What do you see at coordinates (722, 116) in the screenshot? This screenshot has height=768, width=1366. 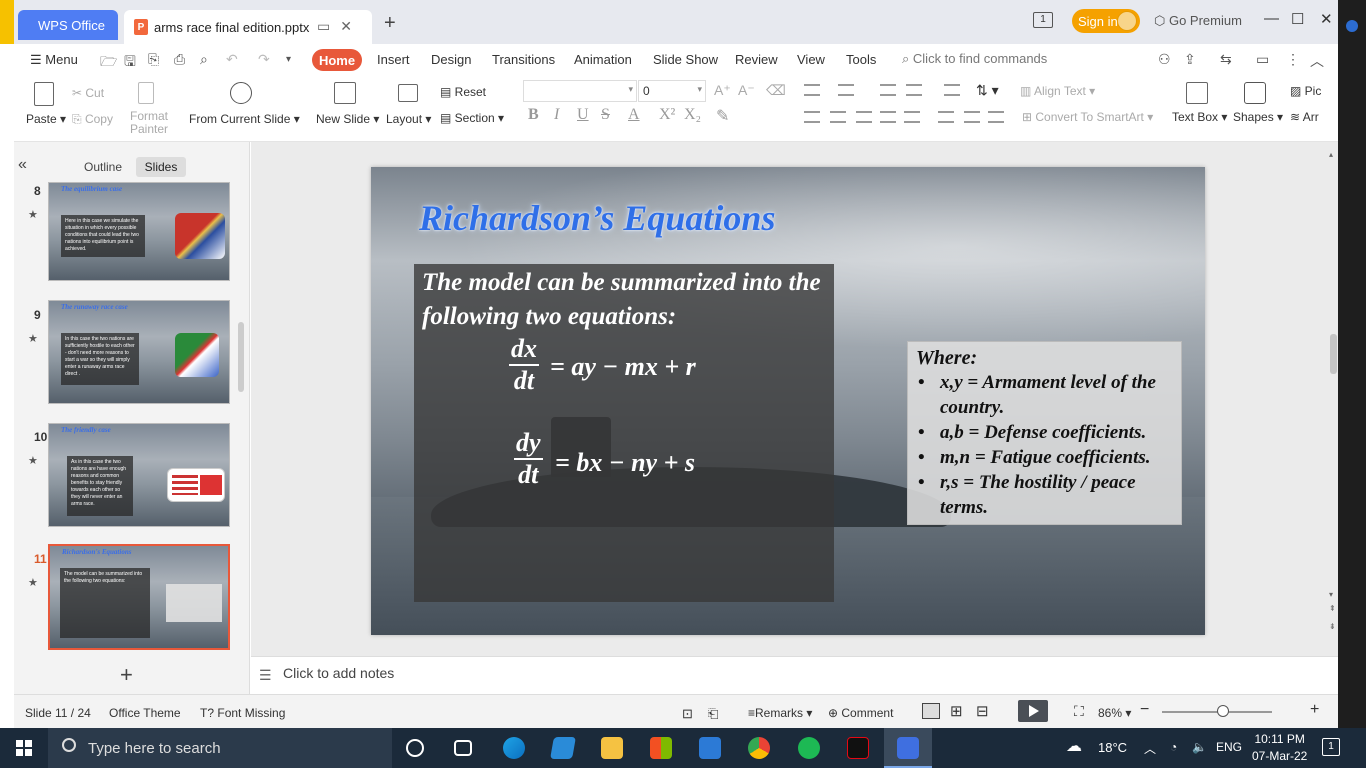 I see `highlight-icon: ✎` at bounding box center [722, 116].